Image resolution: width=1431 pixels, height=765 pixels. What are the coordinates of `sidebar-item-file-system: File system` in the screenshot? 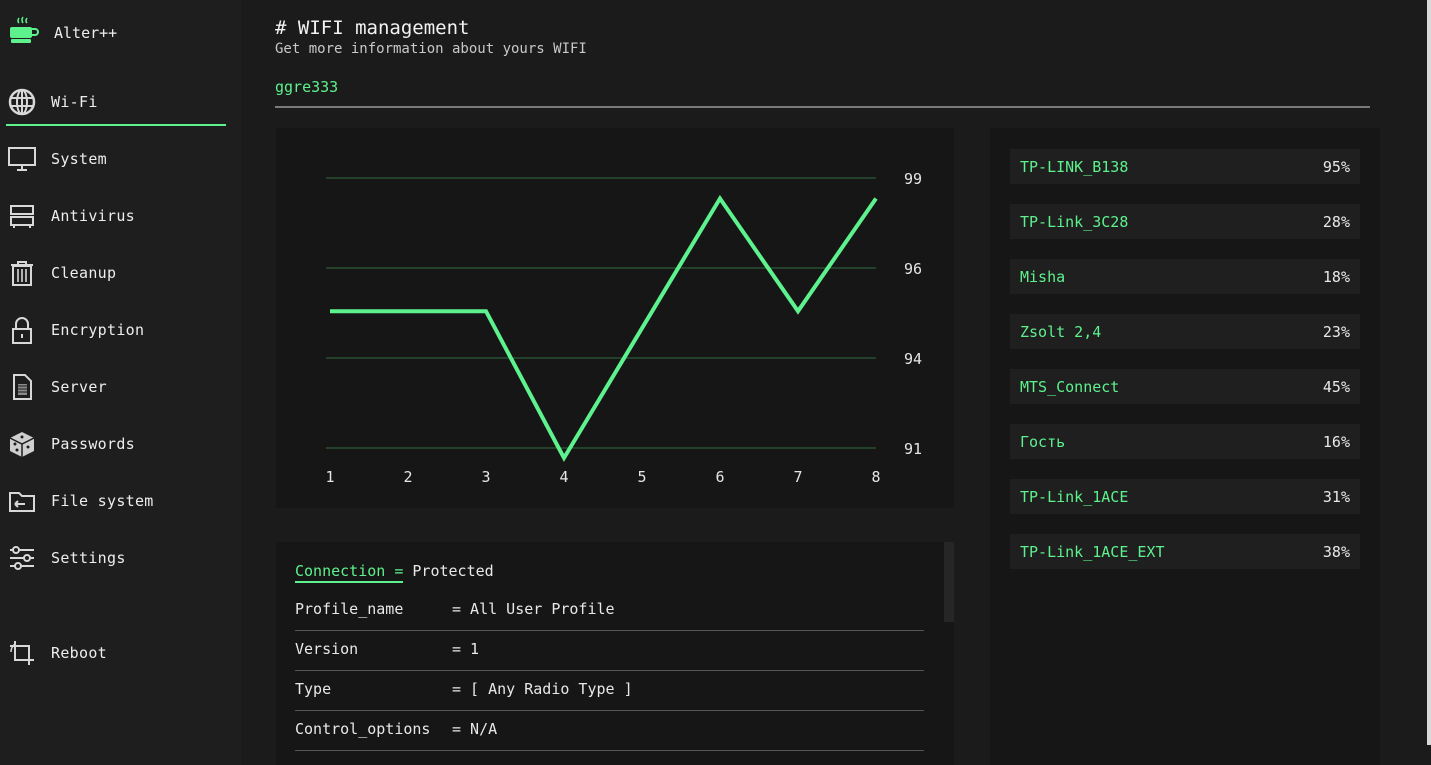 It's located at (116, 501).